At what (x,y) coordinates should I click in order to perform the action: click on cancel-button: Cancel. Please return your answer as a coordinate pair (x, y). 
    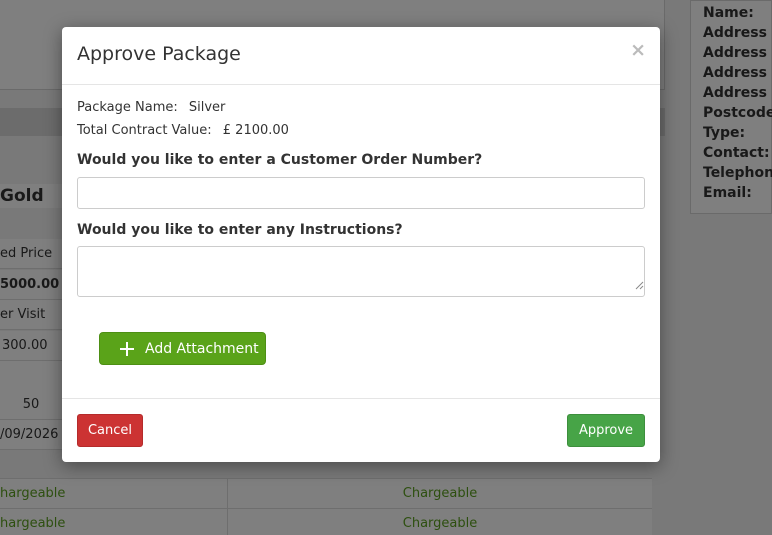
    Looking at the image, I should click on (110, 430).